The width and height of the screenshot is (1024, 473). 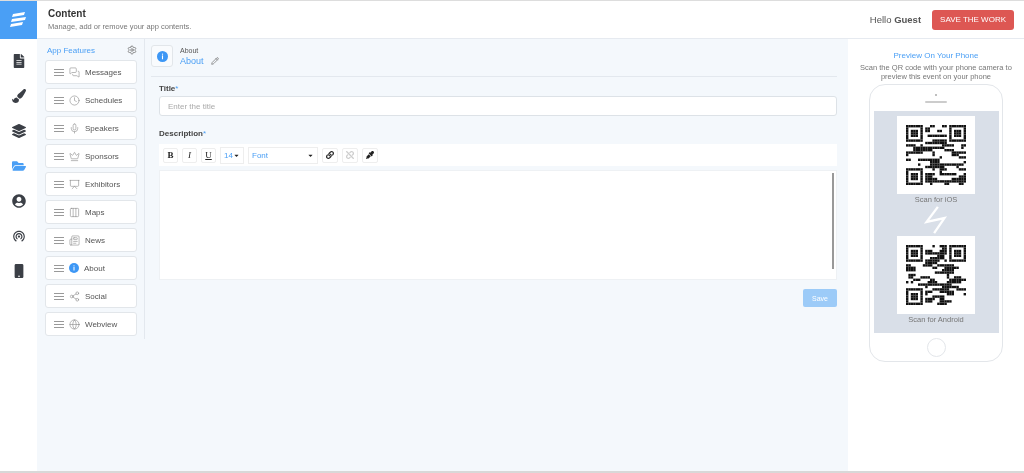 I want to click on unlink-icon, so click(x=350, y=155).